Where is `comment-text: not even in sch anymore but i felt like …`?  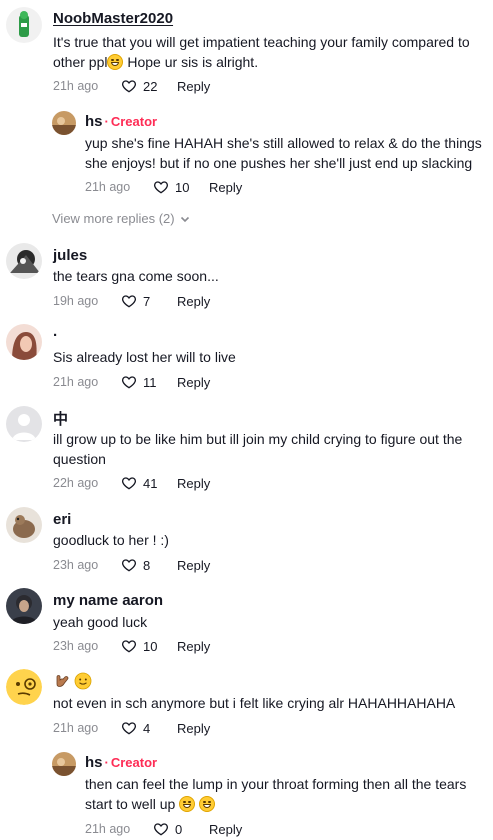
comment-text: not even in sch anymore but i felt like … is located at coordinates (254, 703).